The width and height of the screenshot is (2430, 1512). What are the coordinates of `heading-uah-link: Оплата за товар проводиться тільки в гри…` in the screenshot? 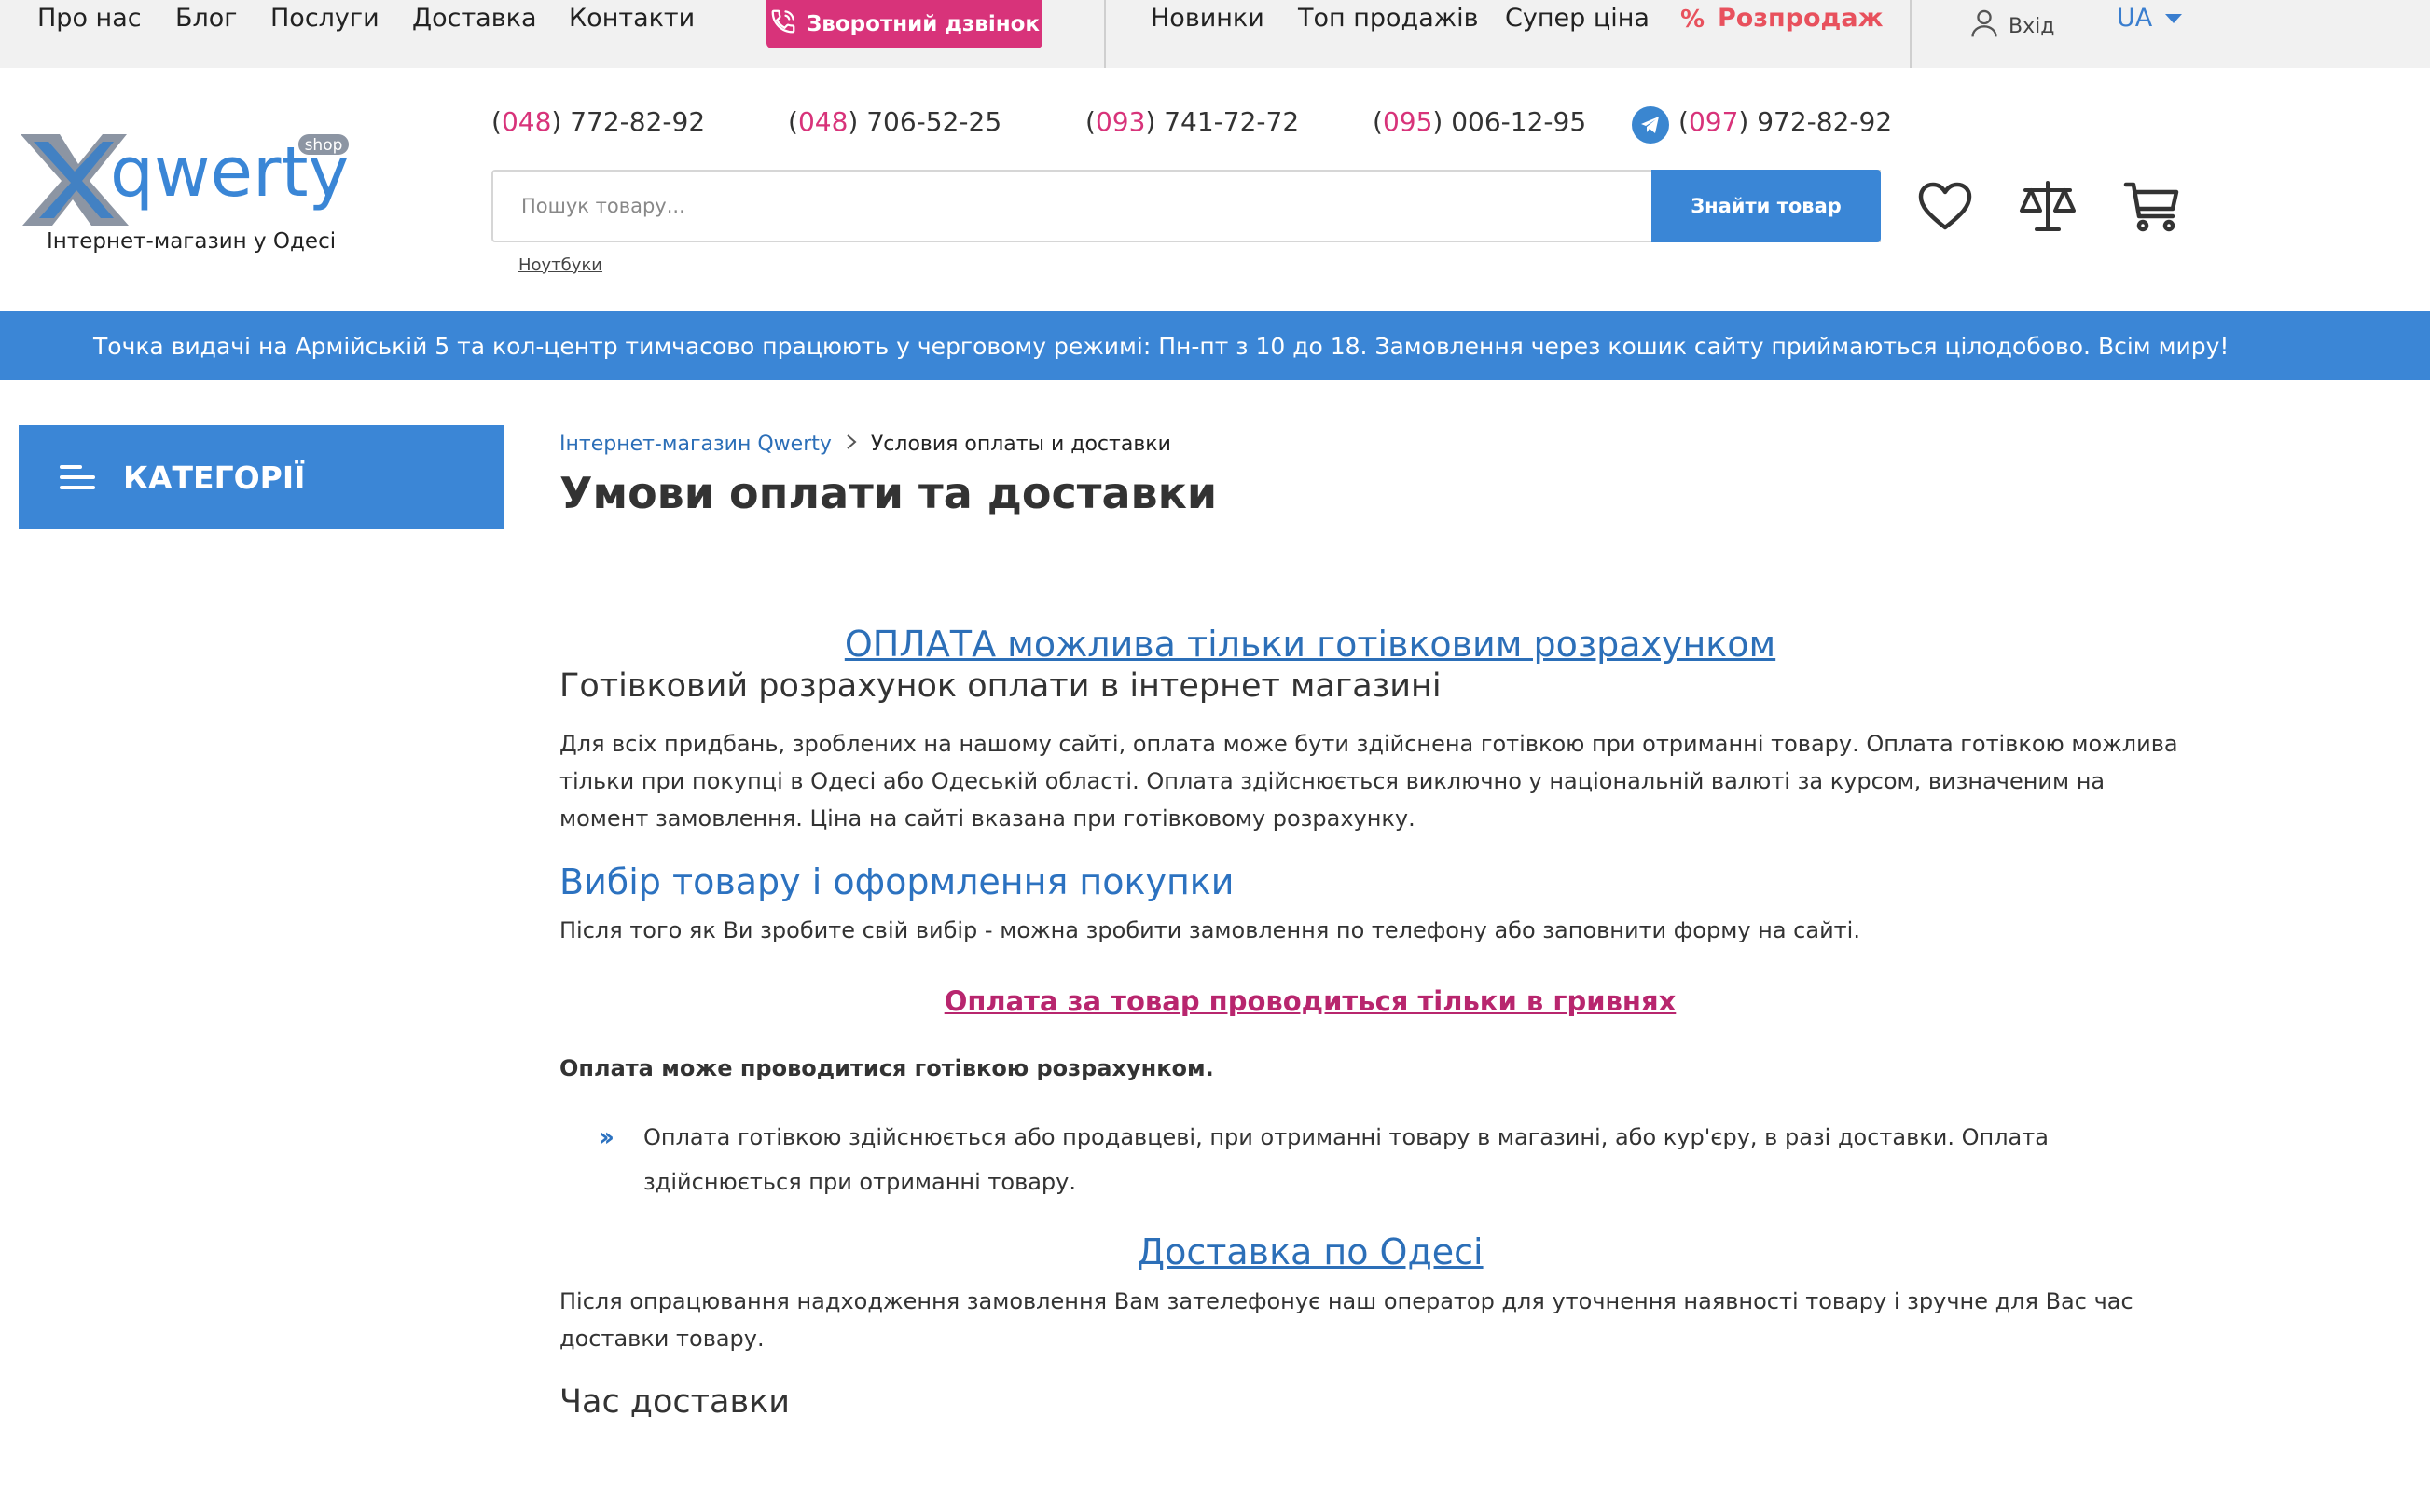 It's located at (1311, 1001).